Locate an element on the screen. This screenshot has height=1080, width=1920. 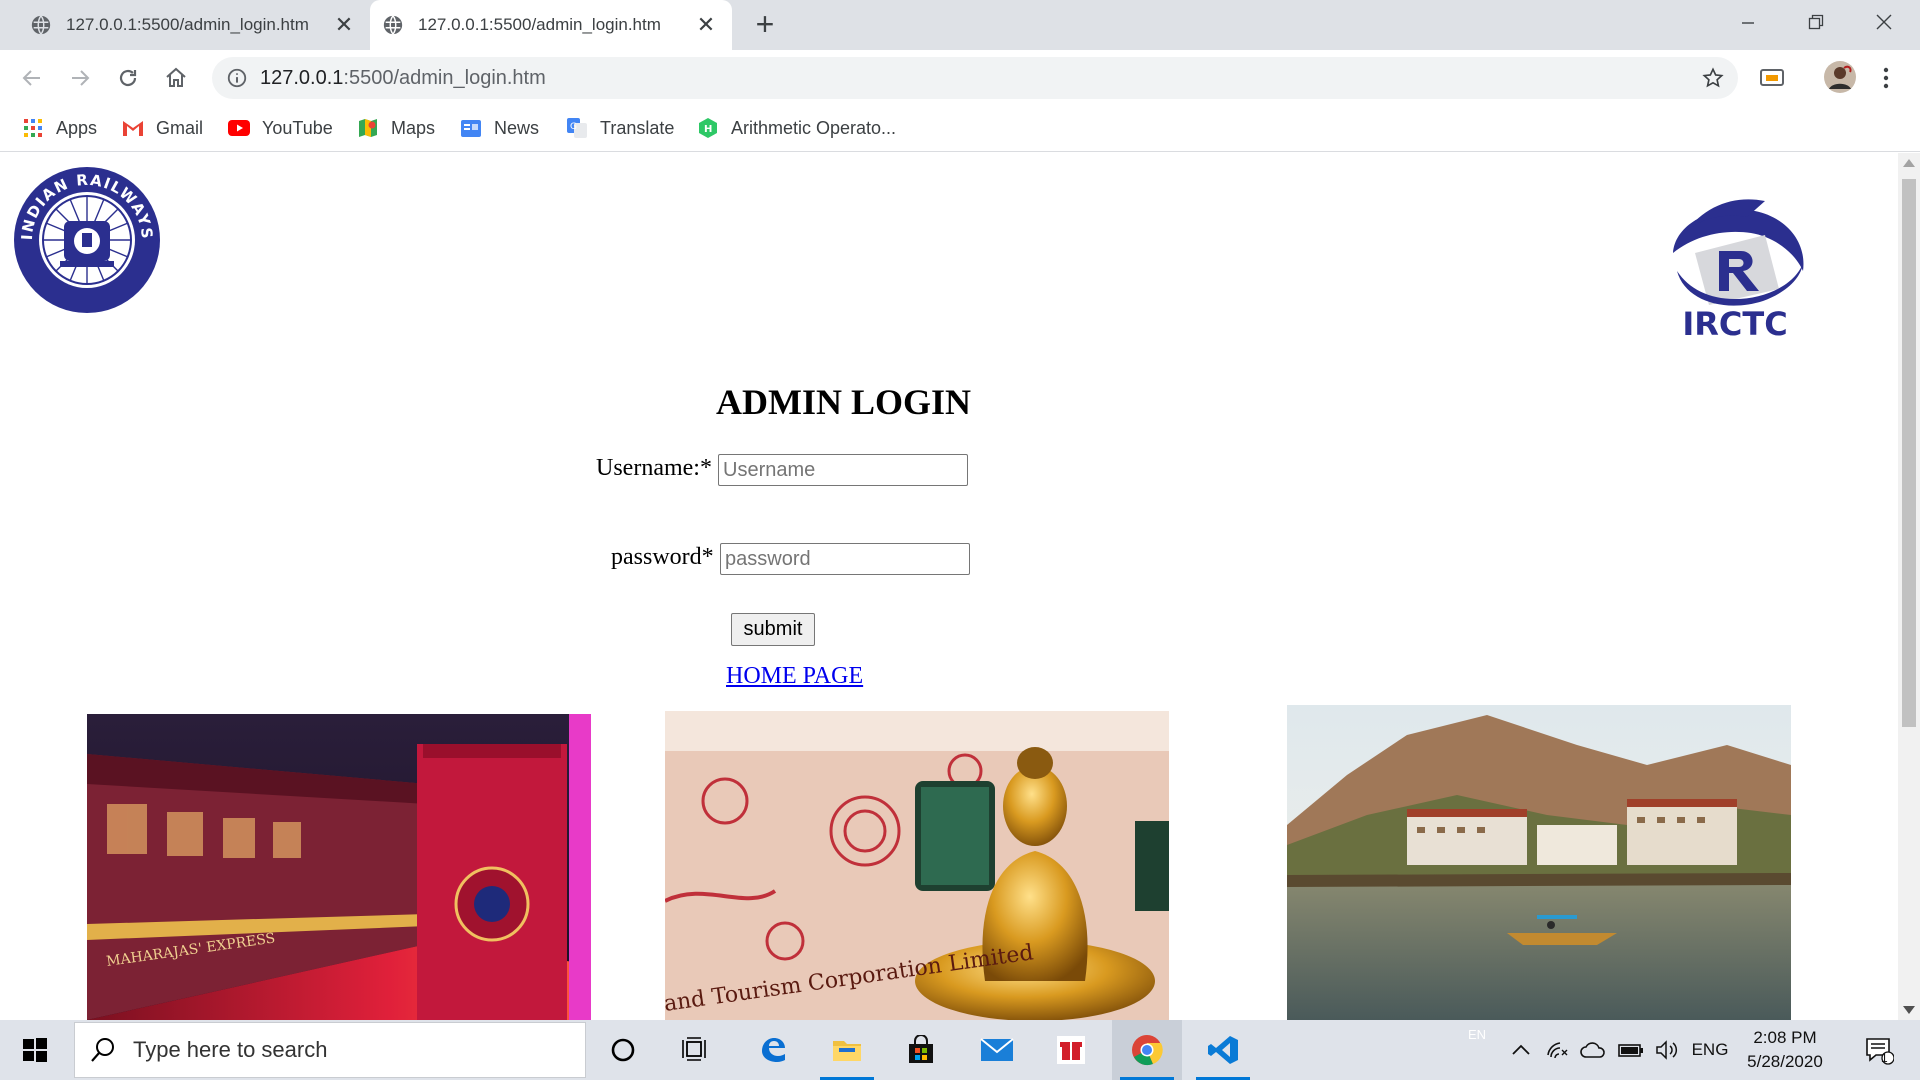
browser-toolbar: 127.0.0.1:5500/admin_login.htm is located at coordinates (960, 77).